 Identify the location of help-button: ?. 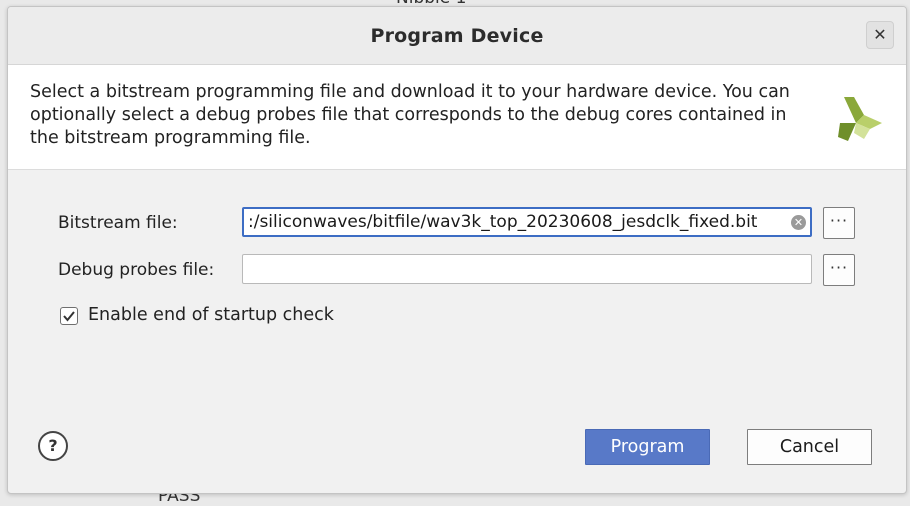
(53, 446).